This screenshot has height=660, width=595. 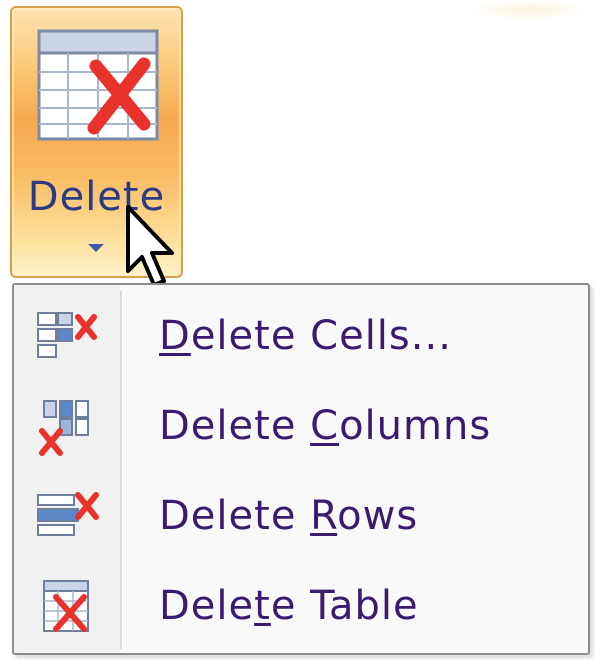 What do you see at coordinates (64, 428) in the screenshot?
I see `delete-columns-icon` at bounding box center [64, 428].